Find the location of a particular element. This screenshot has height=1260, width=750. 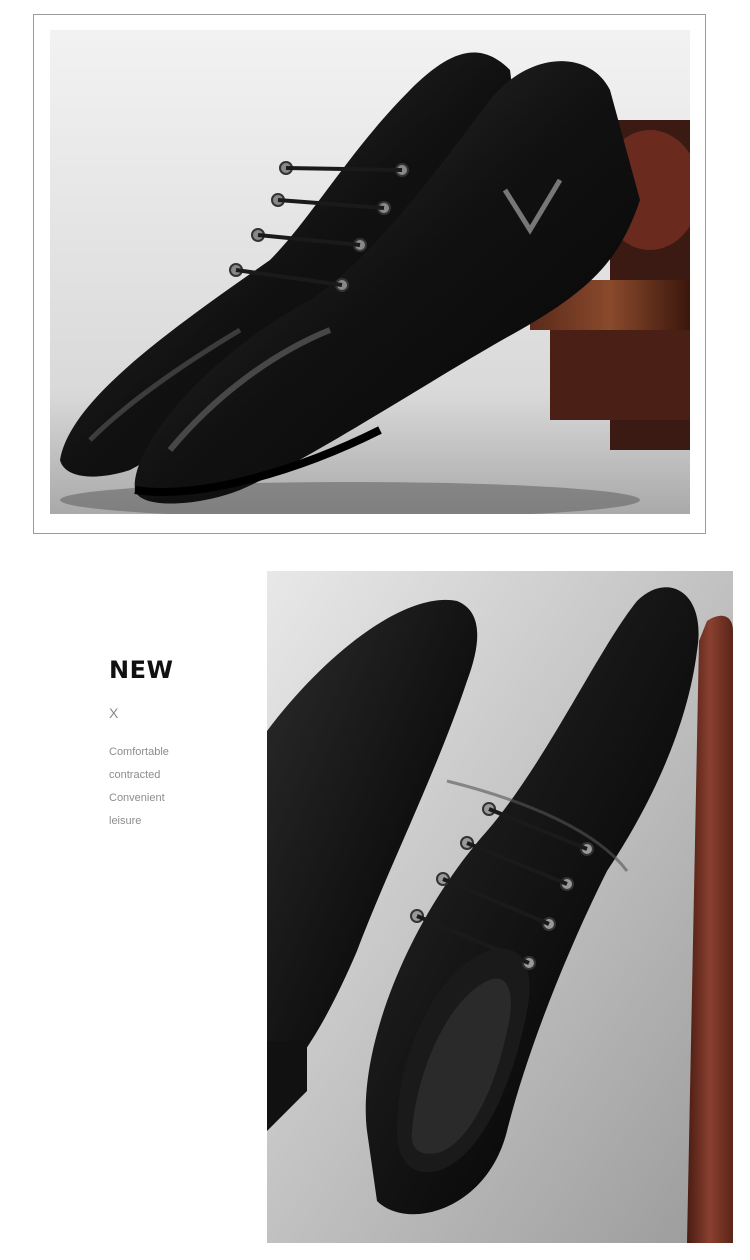

cross-mark-icon: X is located at coordinates (114, 713).